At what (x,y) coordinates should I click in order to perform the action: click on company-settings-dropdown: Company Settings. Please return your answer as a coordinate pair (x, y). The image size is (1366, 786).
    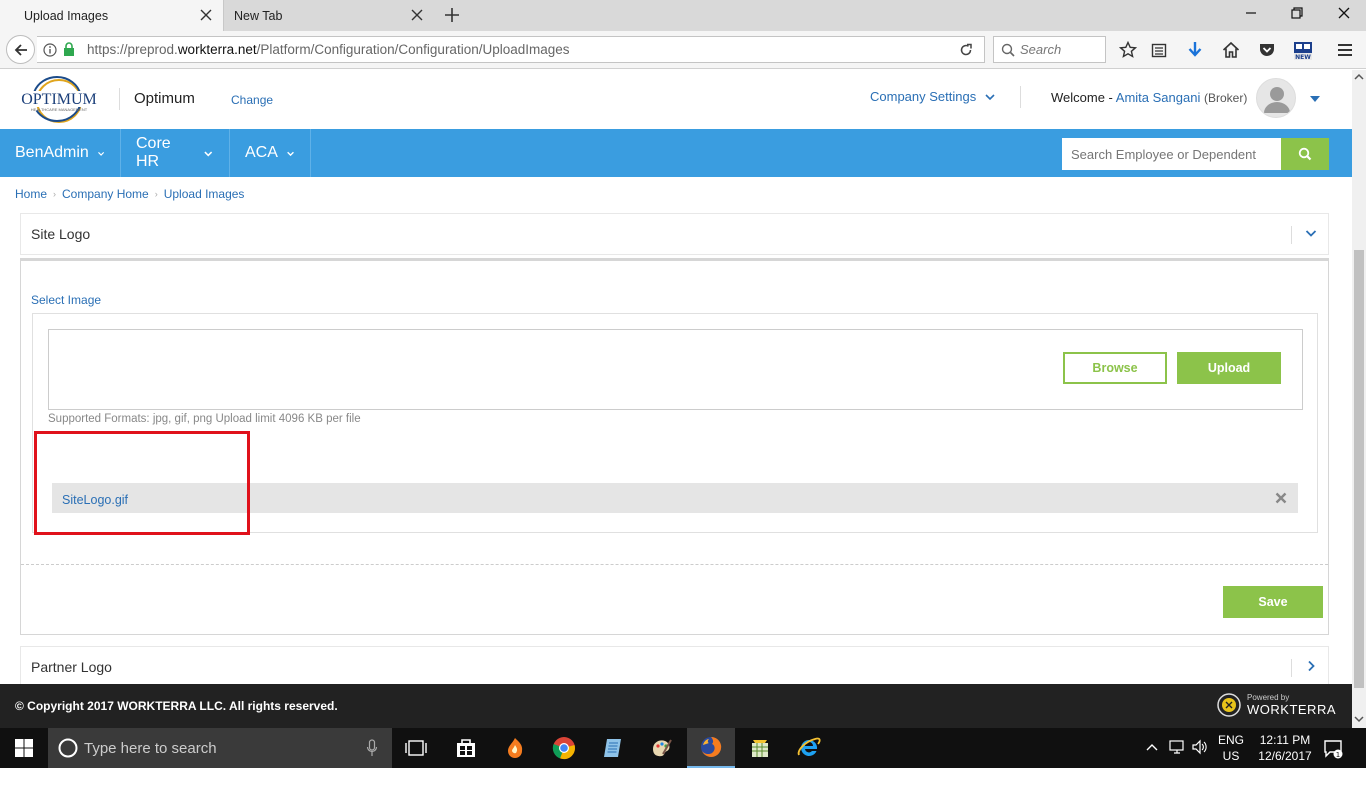
    Looking at the image, I should click on (933, 96).